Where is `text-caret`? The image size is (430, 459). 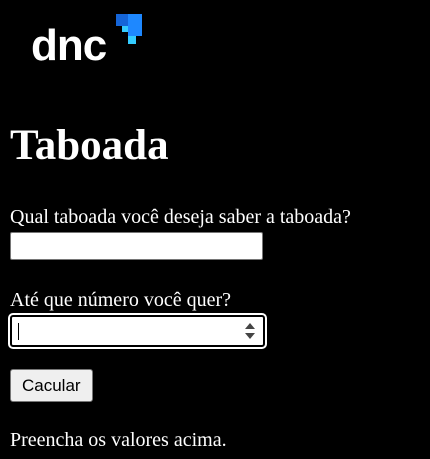 text-caret is located at coordinates (18, 331).